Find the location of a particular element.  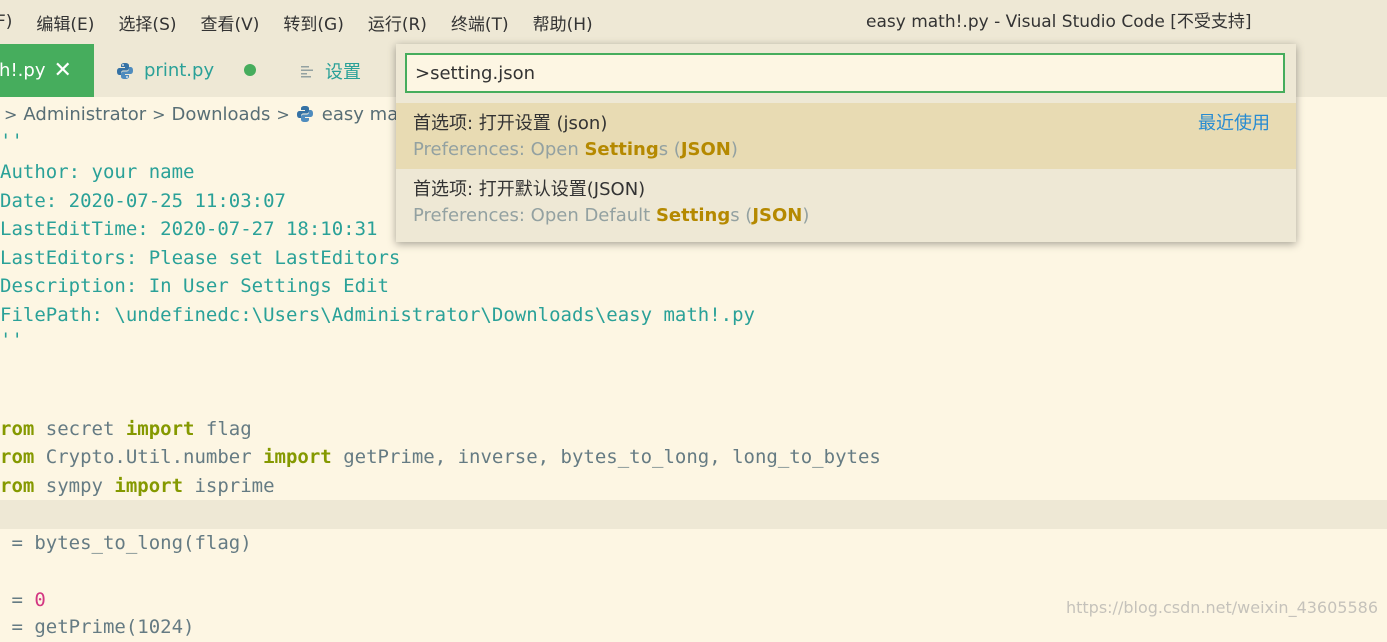

menu-run: 运行(R) is located at coordinates (397, 22).